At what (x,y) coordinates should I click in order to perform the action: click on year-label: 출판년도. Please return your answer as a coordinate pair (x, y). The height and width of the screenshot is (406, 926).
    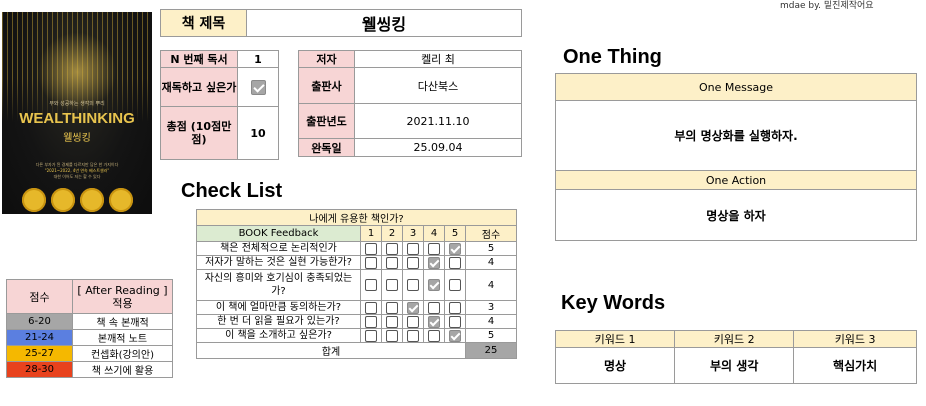
    Looking at the image, I should click on (326, 121).